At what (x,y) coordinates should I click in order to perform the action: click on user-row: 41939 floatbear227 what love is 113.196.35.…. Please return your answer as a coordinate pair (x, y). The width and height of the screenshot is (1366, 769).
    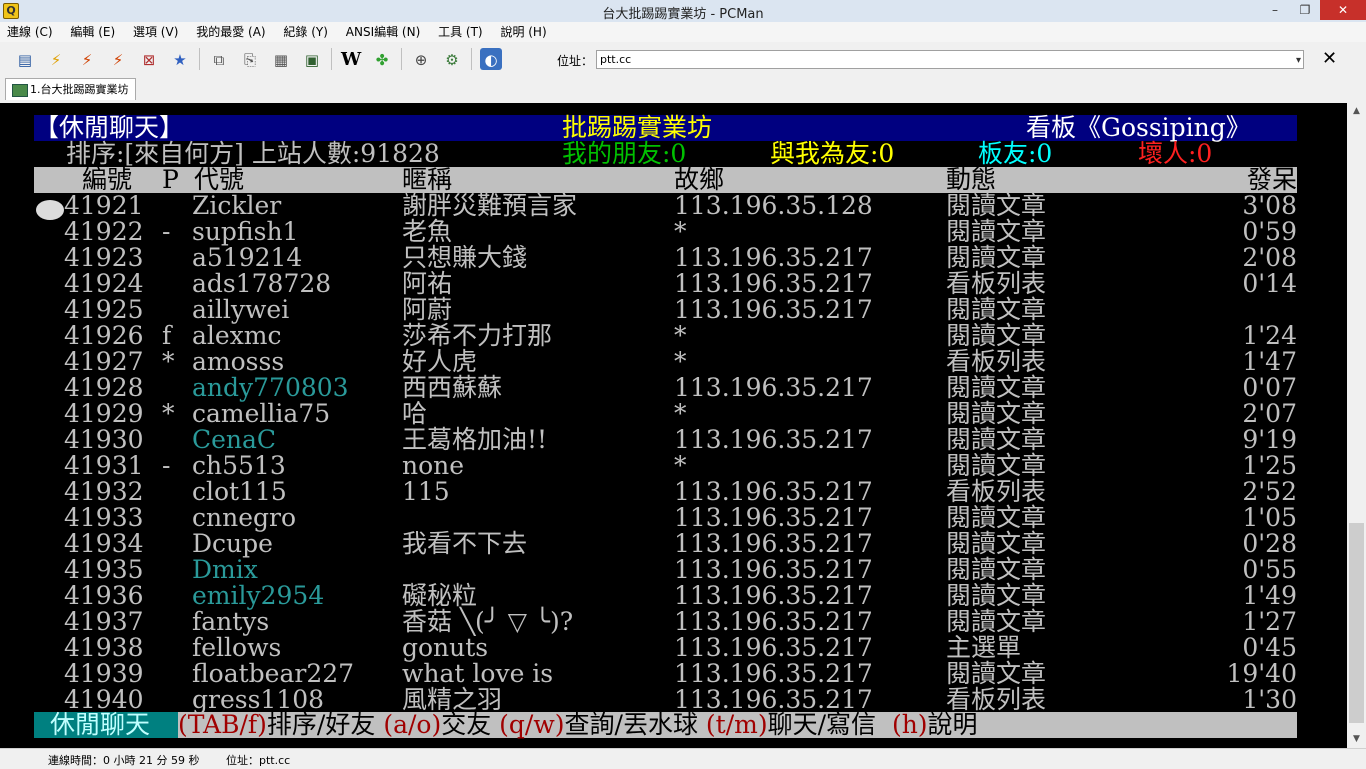
    Looking at the image, I should click on (648, 674).